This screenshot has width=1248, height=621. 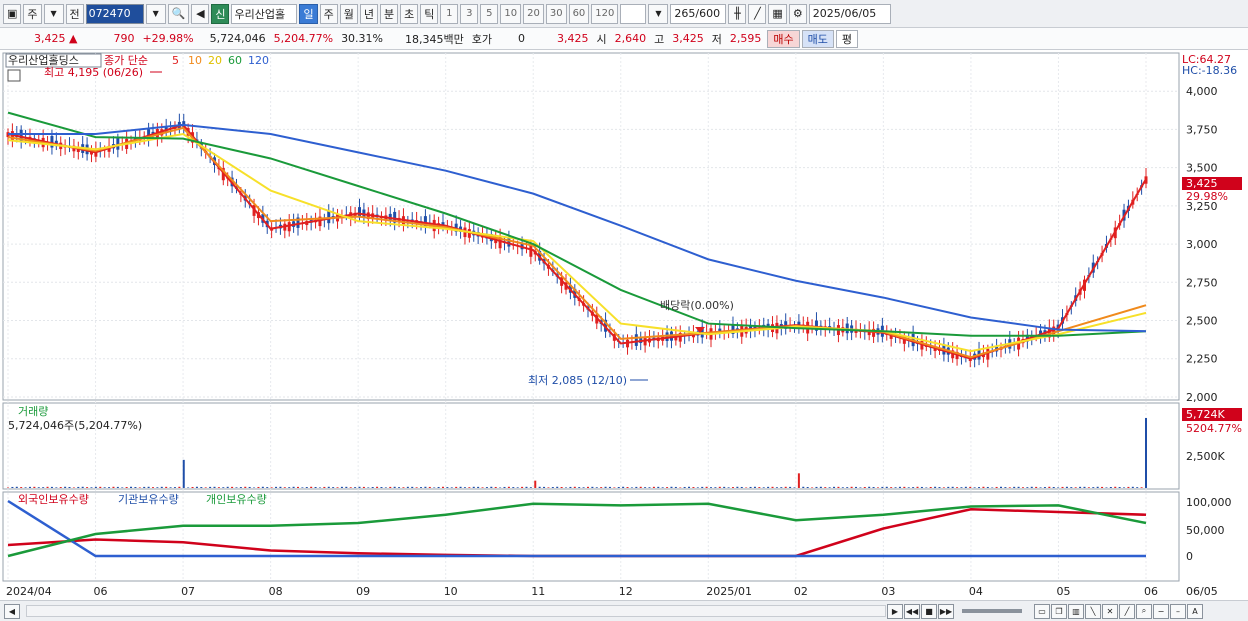 What do you see at coordinates (328, 13) in the screenshot?
I see `tab-week: 주` at bounding box center [328, 13].